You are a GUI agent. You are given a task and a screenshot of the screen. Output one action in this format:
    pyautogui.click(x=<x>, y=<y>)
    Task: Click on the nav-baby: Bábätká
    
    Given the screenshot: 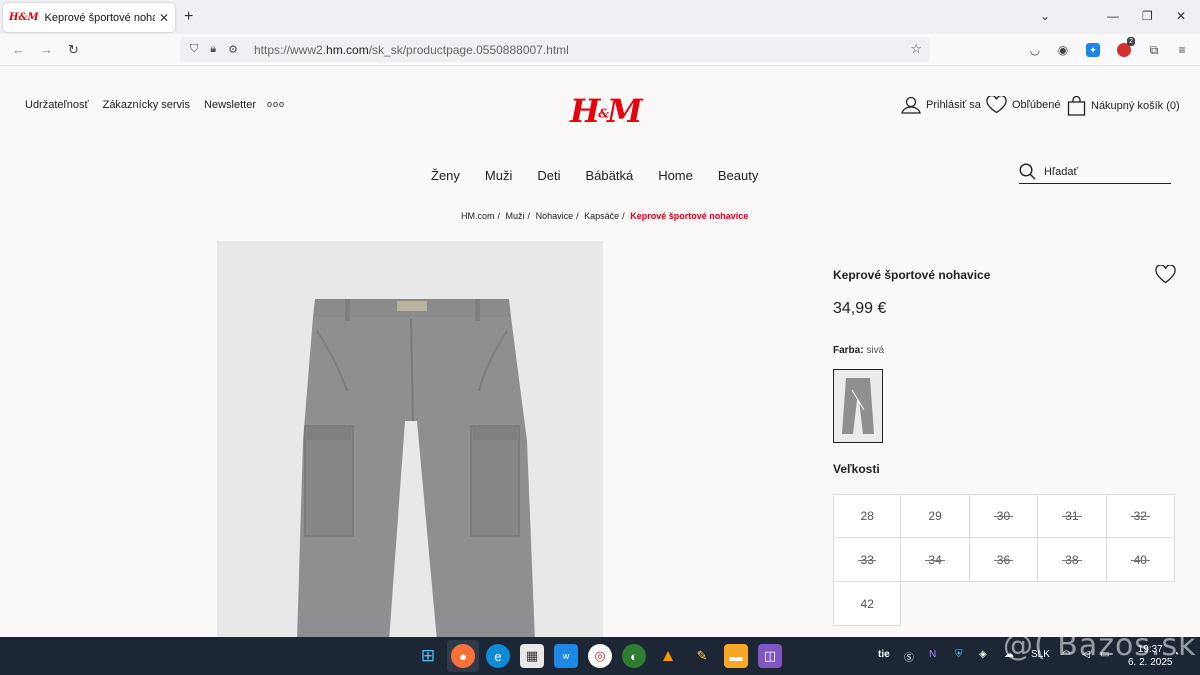 What is the action you would take?
    pyautogui.click(x=609, y=175)
    